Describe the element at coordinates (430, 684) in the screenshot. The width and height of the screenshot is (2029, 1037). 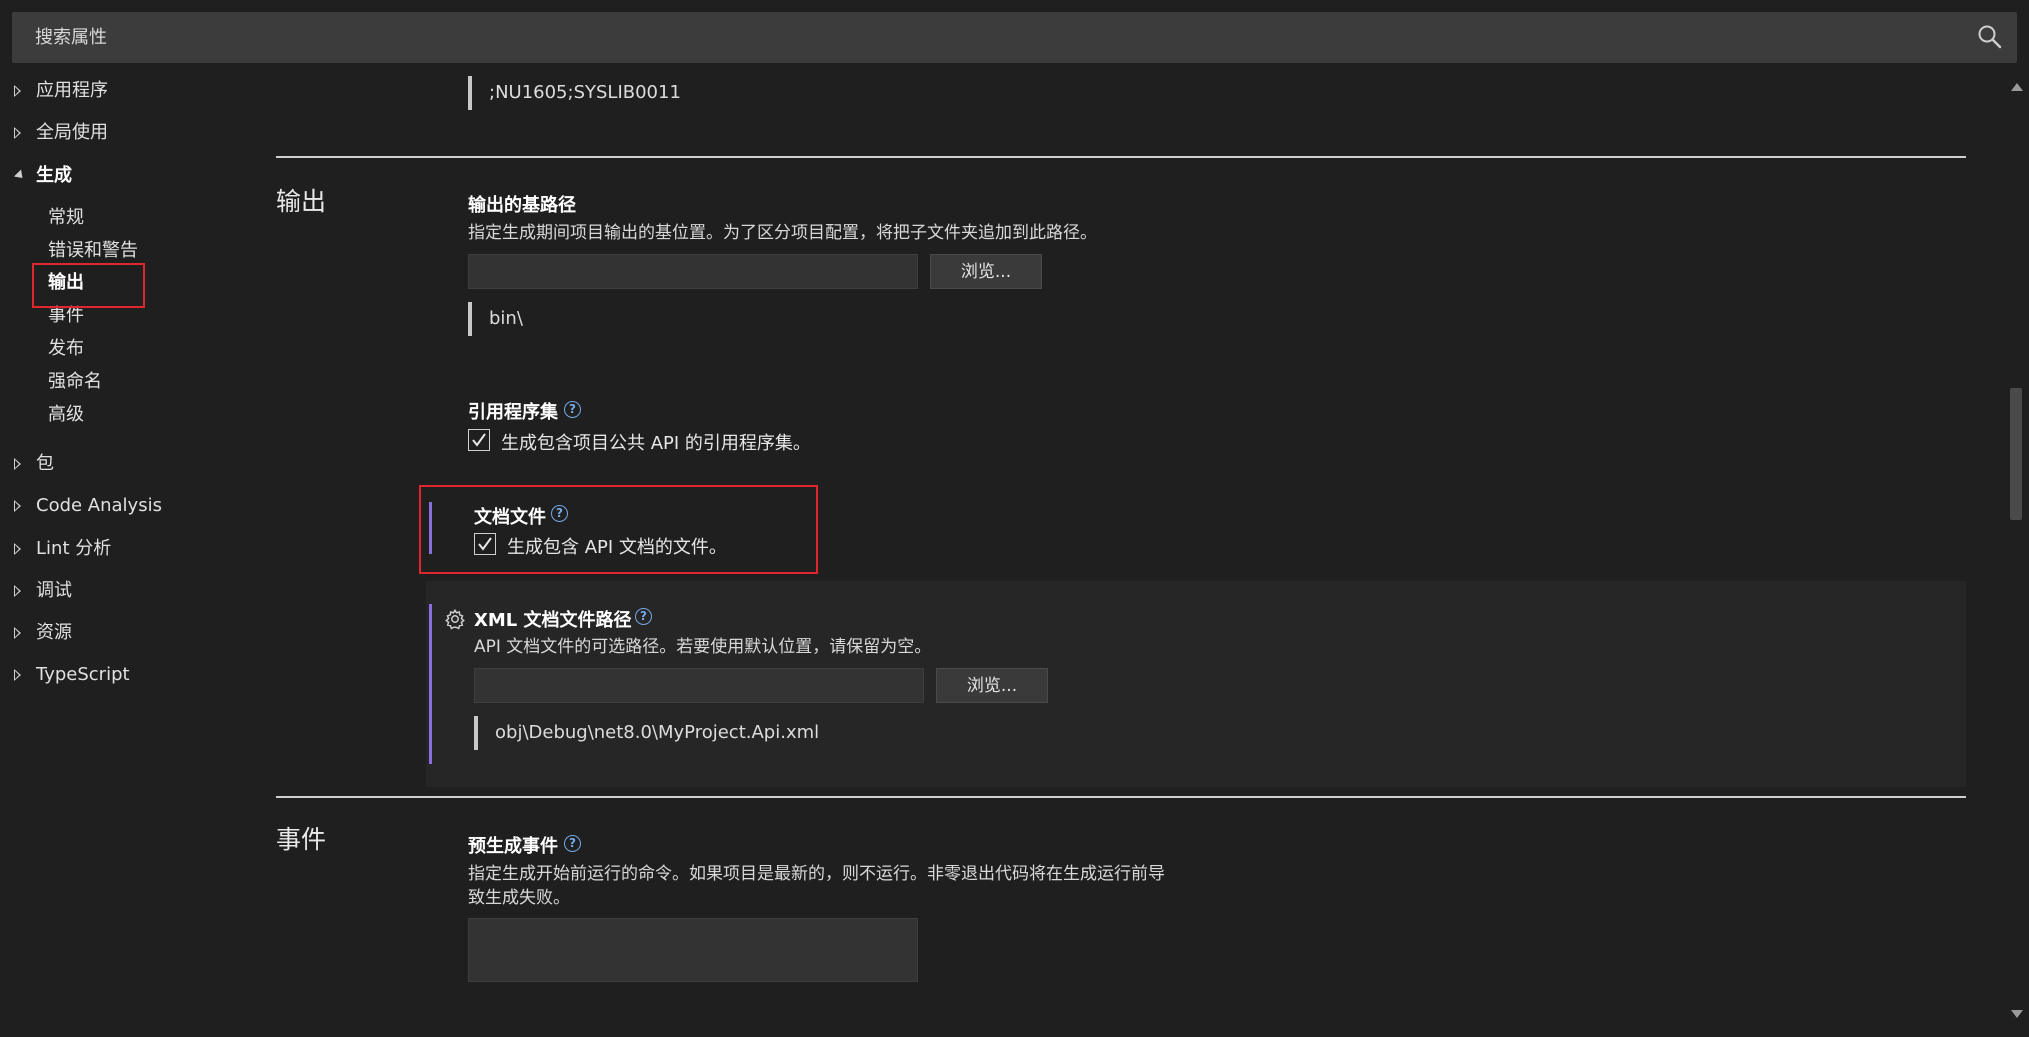
I see `modified-accent-bar` at that location.